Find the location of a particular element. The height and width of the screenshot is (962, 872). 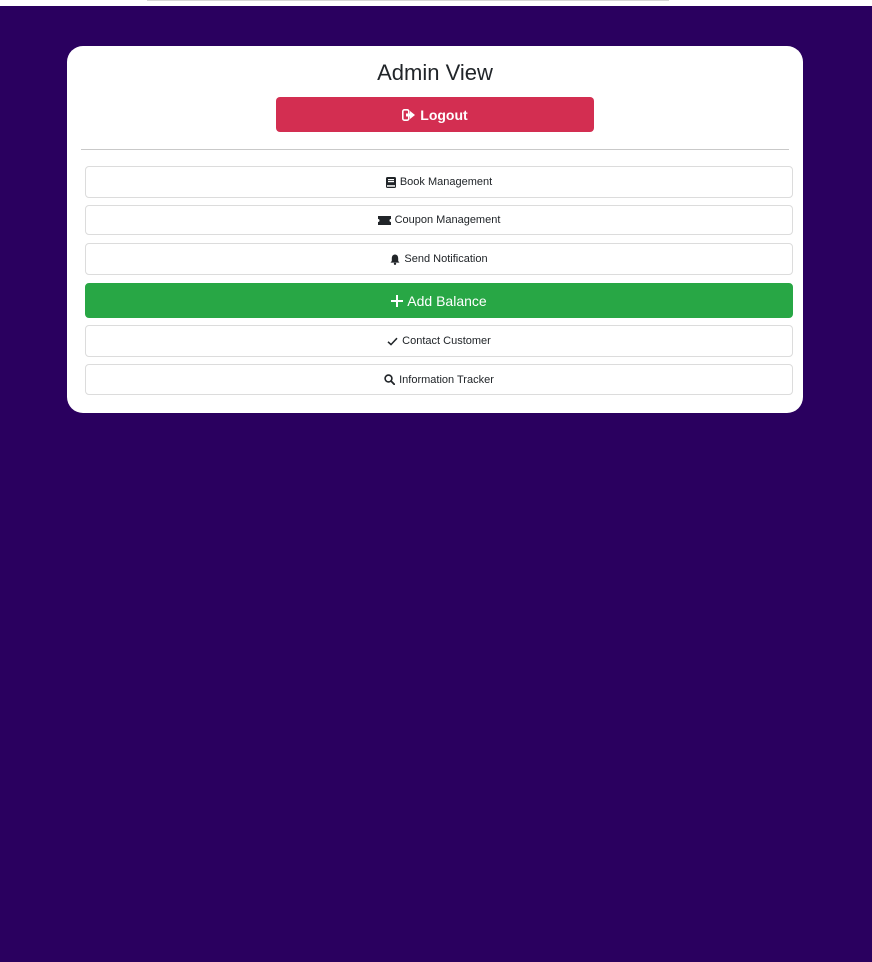

logout-button: Logout is located at coordinates (435, 114).